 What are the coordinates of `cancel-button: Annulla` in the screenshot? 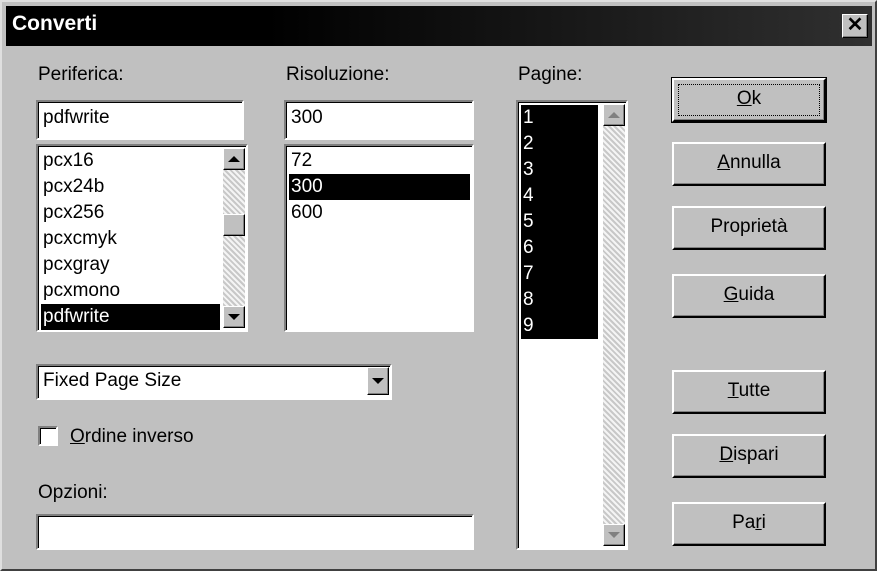 It's located at (749, 164).